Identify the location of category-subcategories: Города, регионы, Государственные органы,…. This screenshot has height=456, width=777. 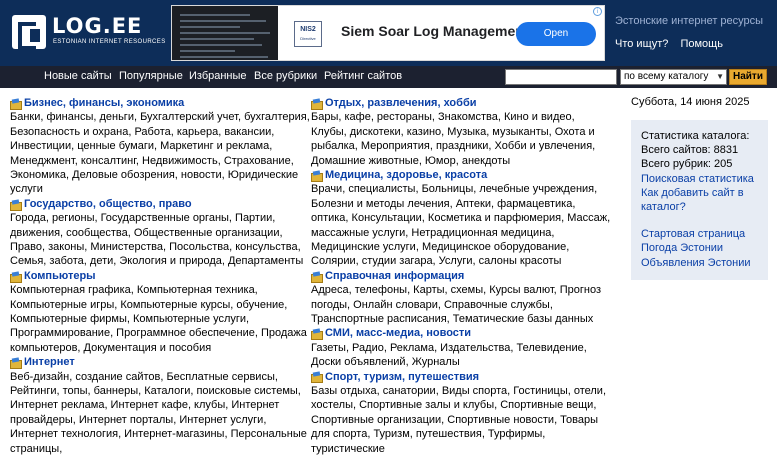
(160, 240).